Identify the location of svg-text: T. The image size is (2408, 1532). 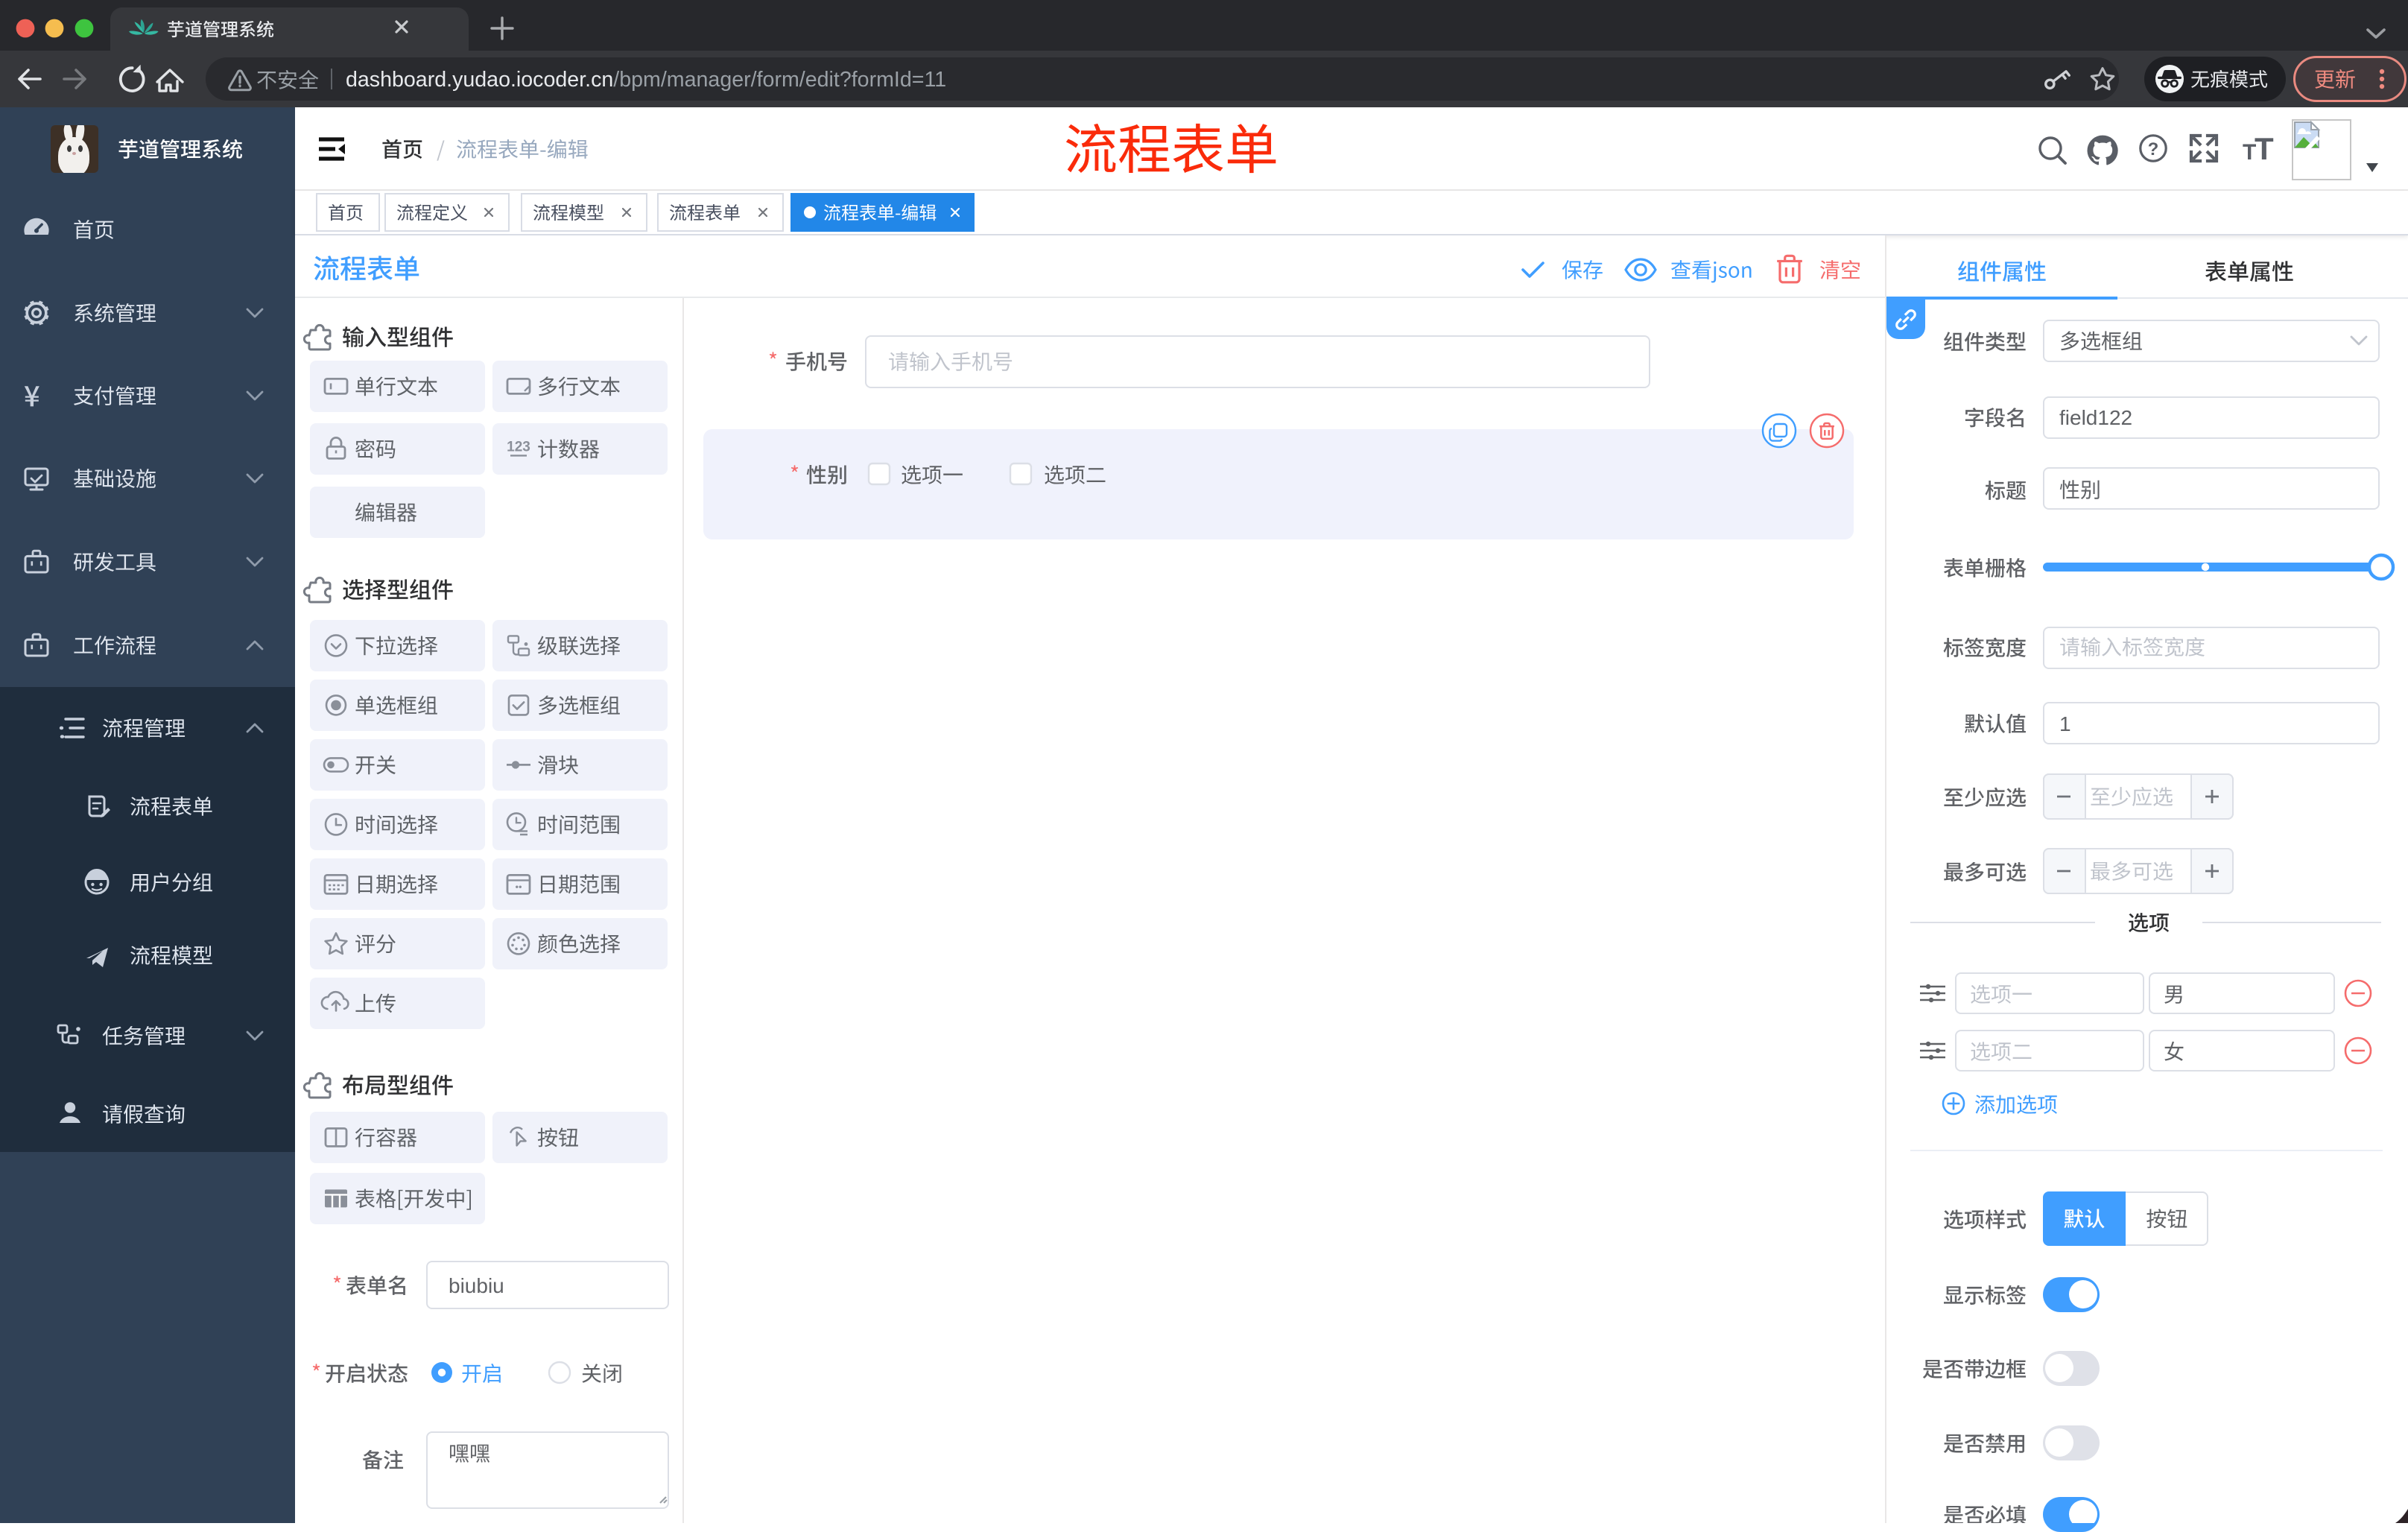
(2264, 148).